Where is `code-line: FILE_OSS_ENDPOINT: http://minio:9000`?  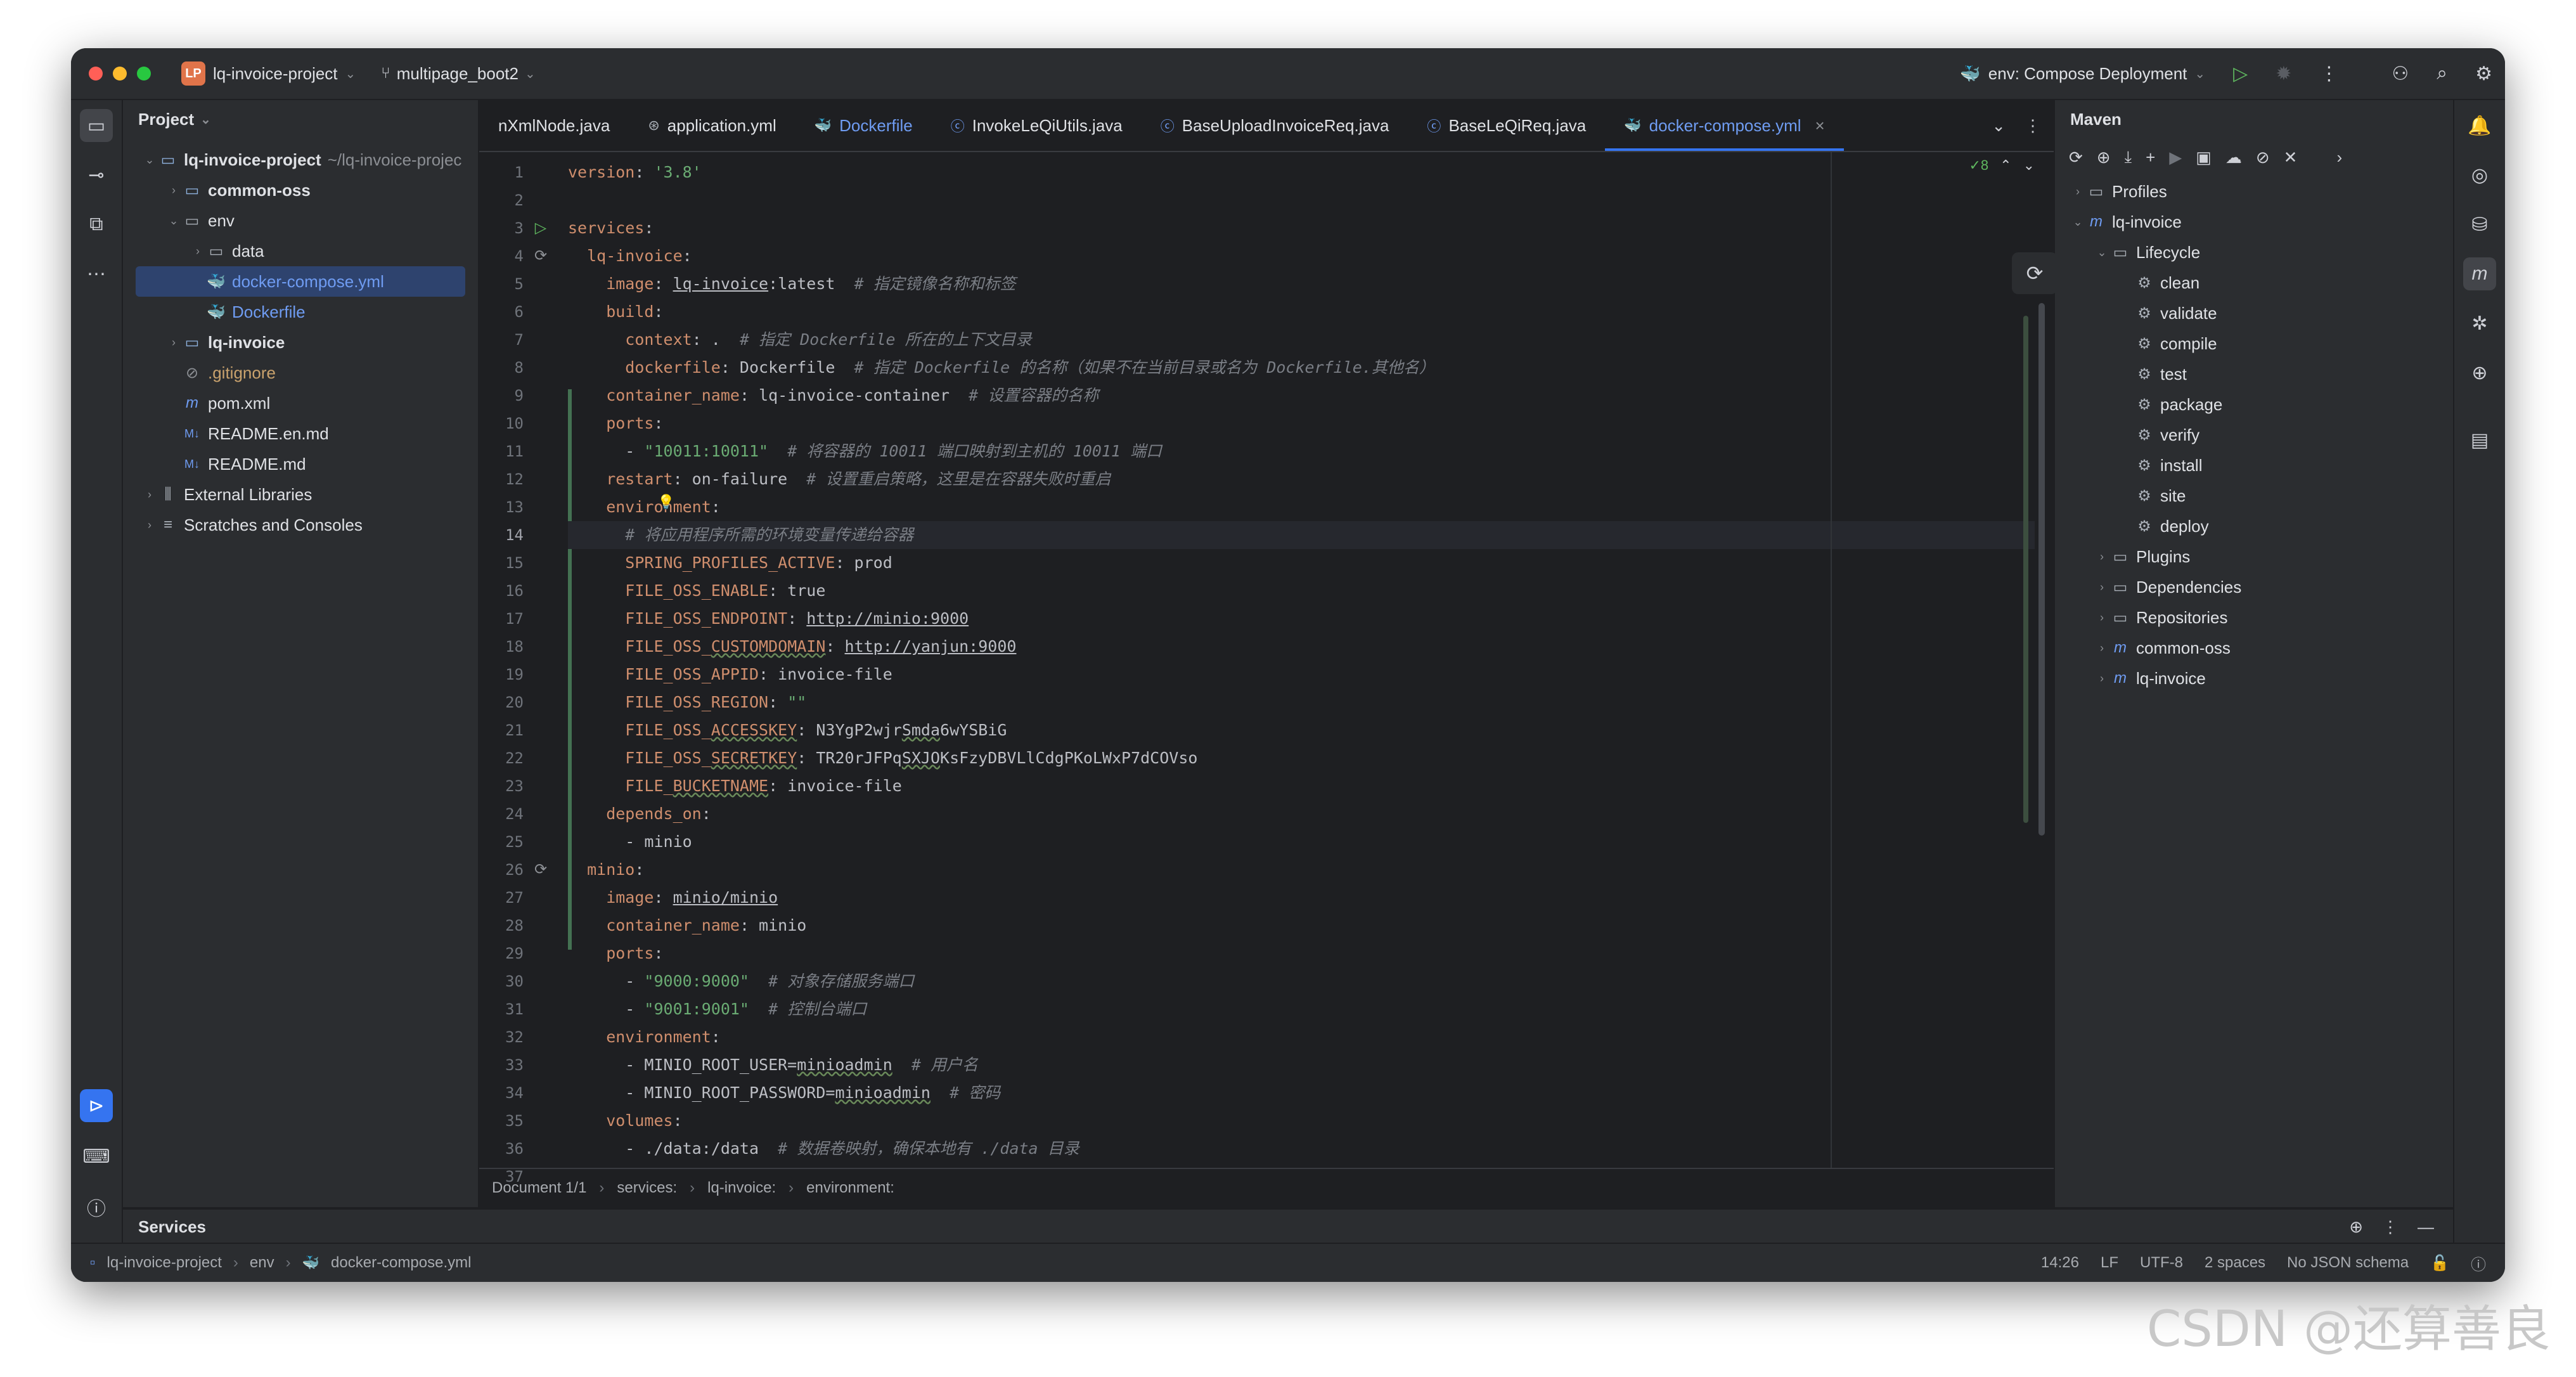 code-line: FILE_OSS_ENDPOINT: http://minio:9000 is located at coordinates (768, 619).